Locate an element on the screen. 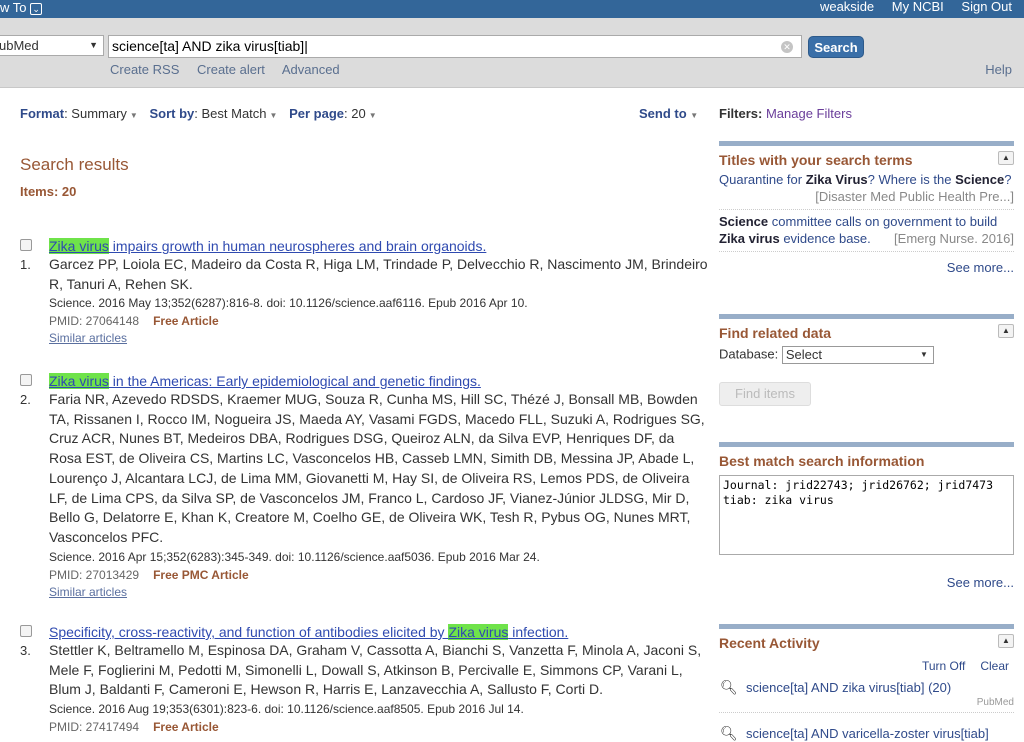 This screenshot has height=742, width=1024. term: Science is located at coordinates (980, 179).